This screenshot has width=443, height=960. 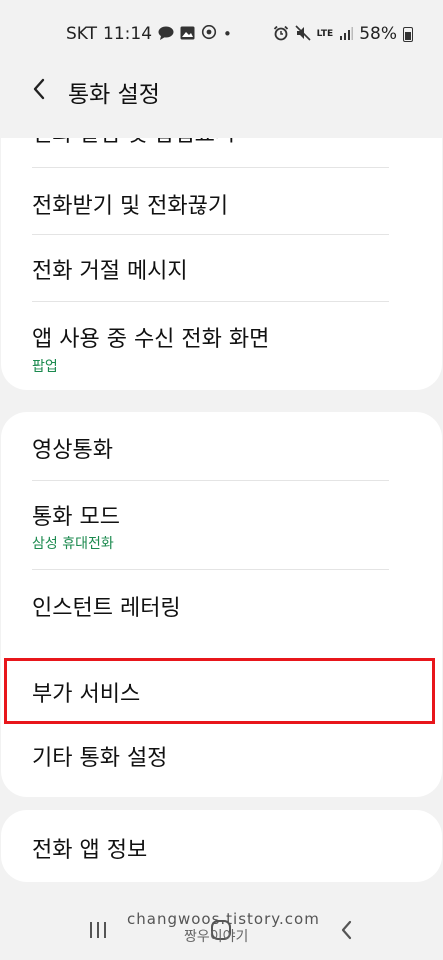 I want to click on list-item-phone-app-info: 전화 앱 정보, so click(x=221, y=846).